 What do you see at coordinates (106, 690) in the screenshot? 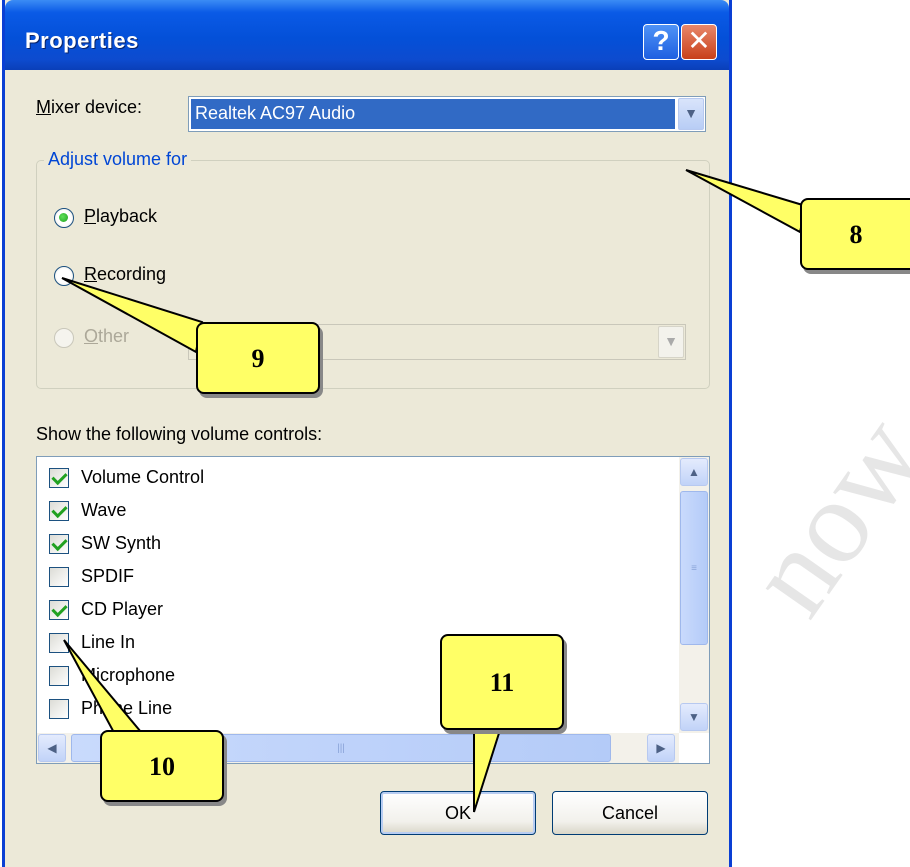
I see `callout-10-pointer` at bounding box center [106, 690].